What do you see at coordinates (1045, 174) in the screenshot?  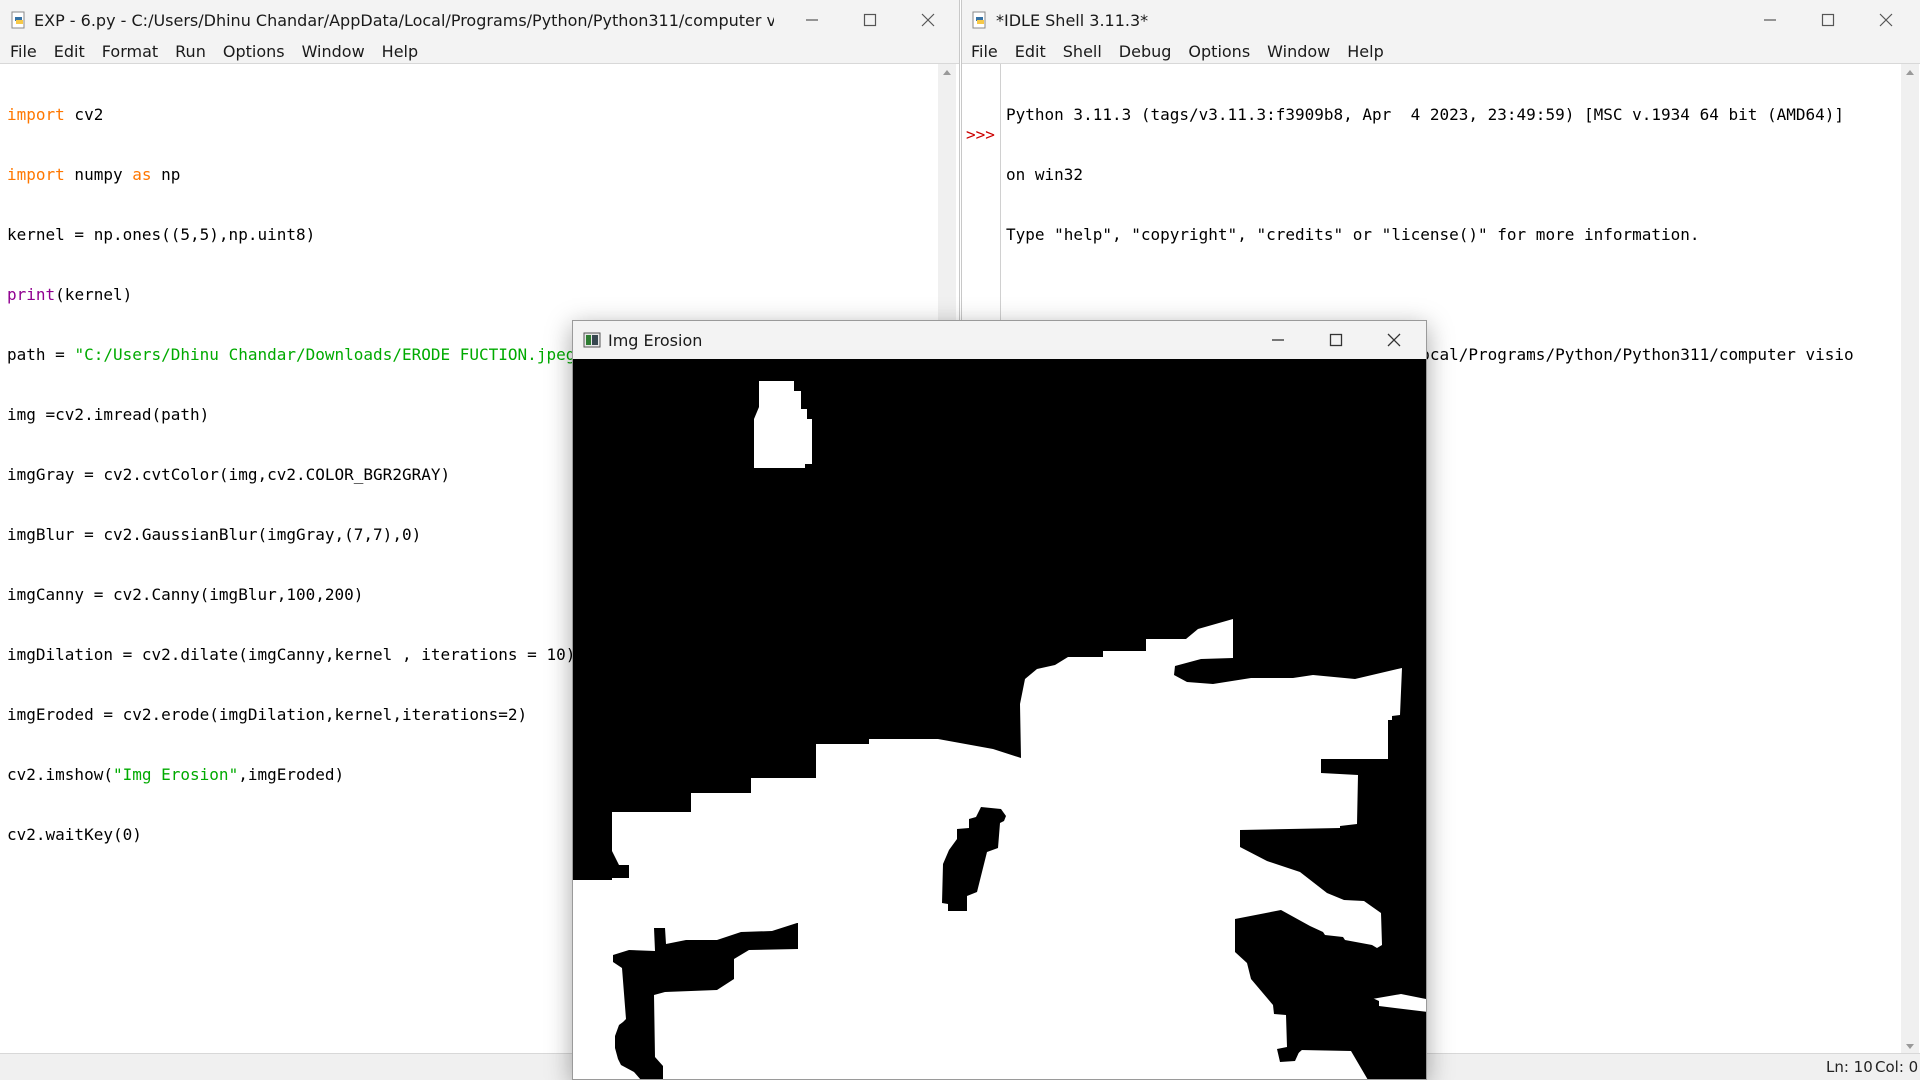 I see `shell-line: on win32` at bounding box center [1045, 174].